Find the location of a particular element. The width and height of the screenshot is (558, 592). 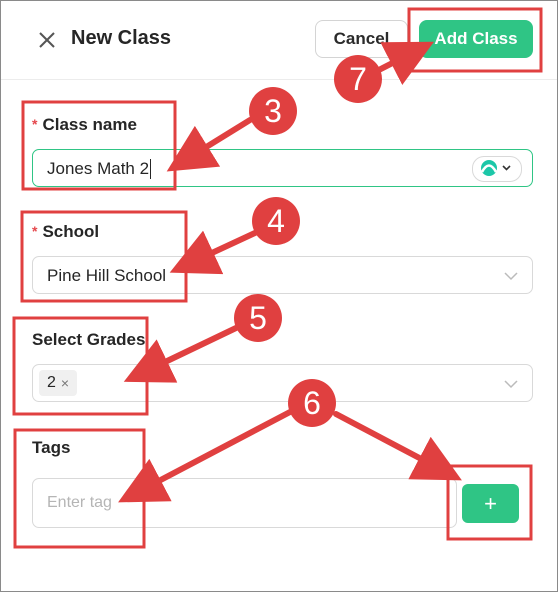

tags-input: Enter tag is located at coordinates (244, 503).